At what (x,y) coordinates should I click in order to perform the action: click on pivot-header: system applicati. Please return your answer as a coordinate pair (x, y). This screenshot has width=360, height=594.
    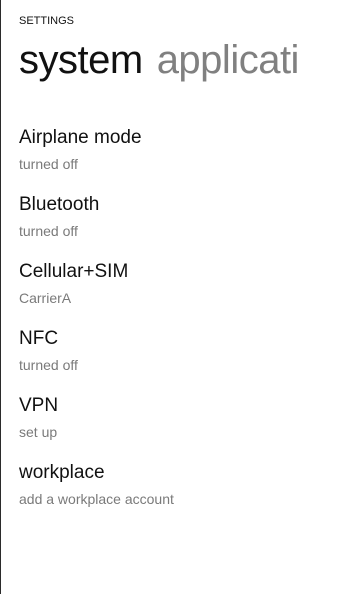
    Looking at the image, I should click on (166, 60).